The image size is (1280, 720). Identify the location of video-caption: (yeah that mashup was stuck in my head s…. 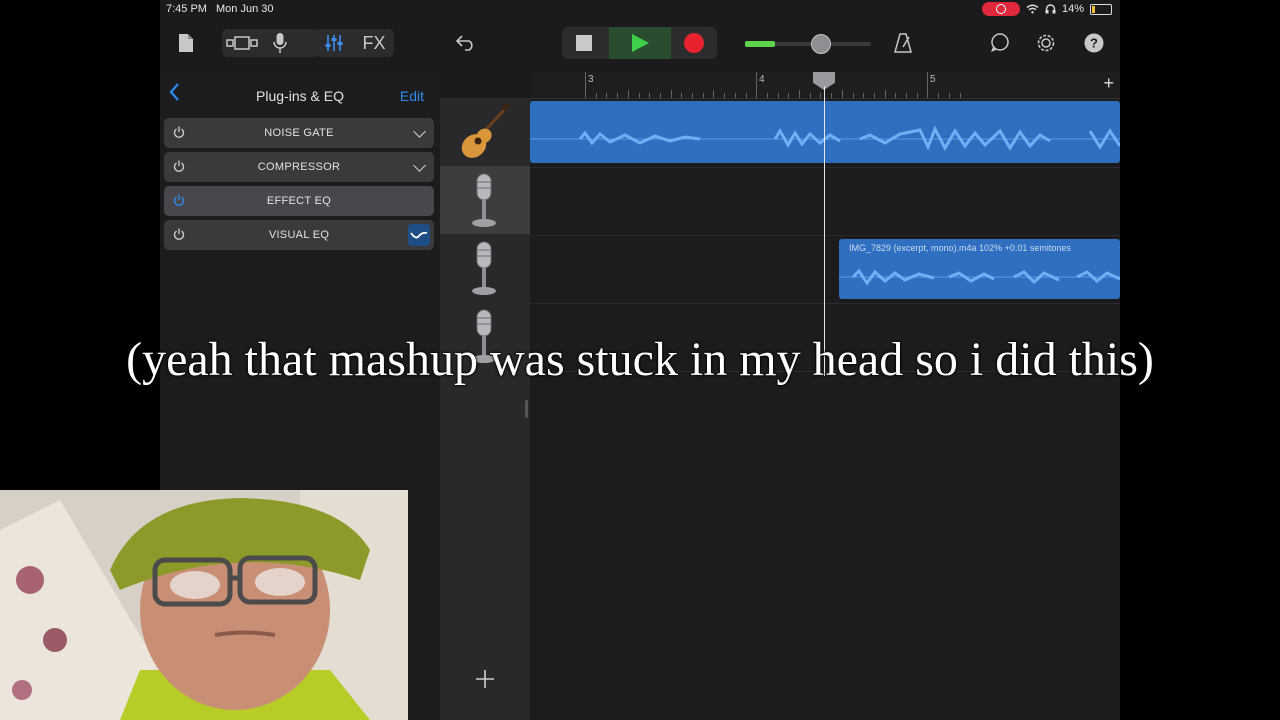
(640, 359).